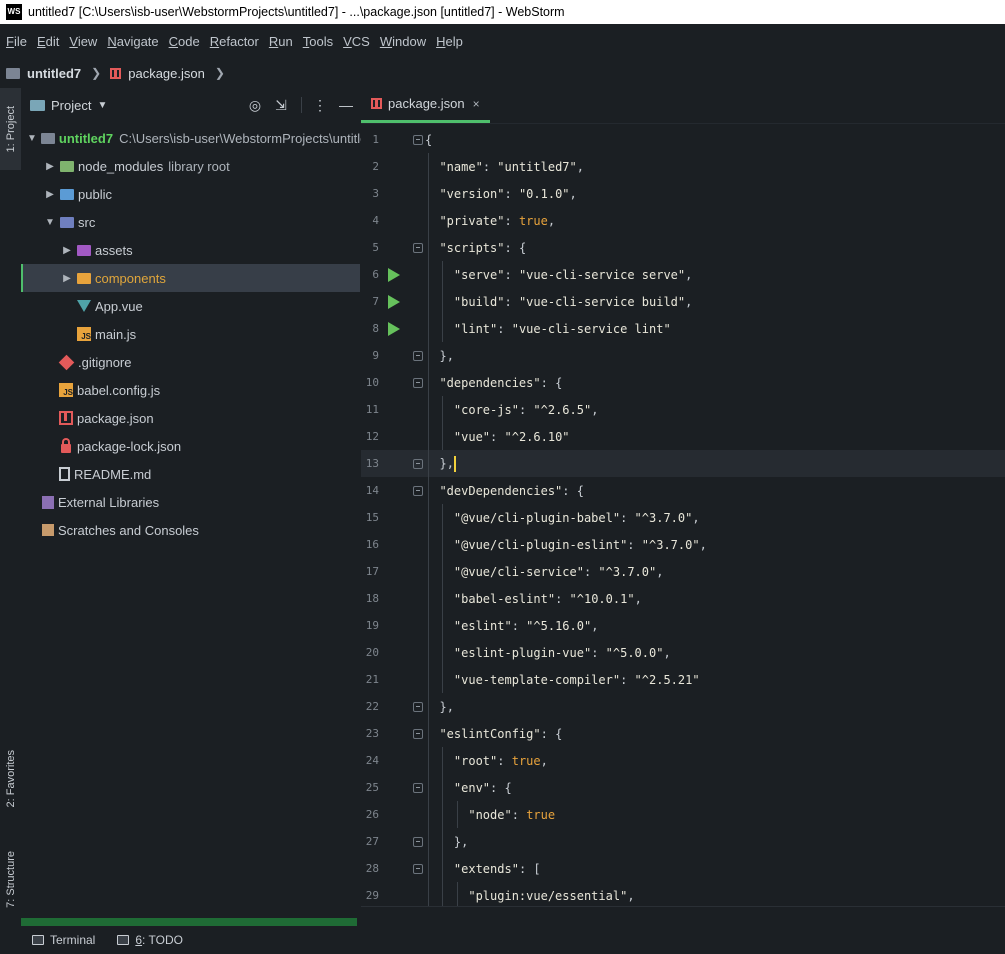 The height and width of the screenshot is (954, 1005). Describe the element at coordinates (10, 779) in the screenshot. I see `tab-favorites: 2: Favorites` at that location.